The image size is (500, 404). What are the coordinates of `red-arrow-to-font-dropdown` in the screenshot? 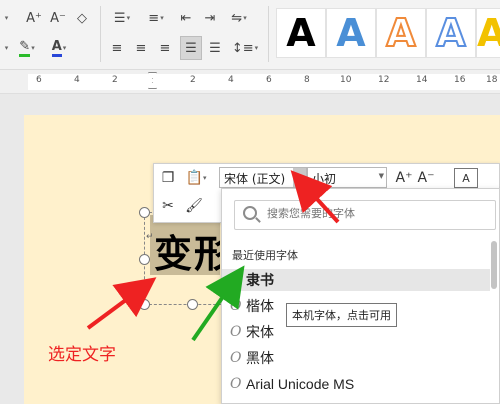 It's located at (315, 197).